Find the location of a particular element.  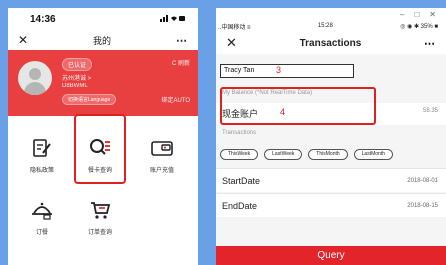

filter-this-week: ThisWeek is located at coordinates (239, 154).